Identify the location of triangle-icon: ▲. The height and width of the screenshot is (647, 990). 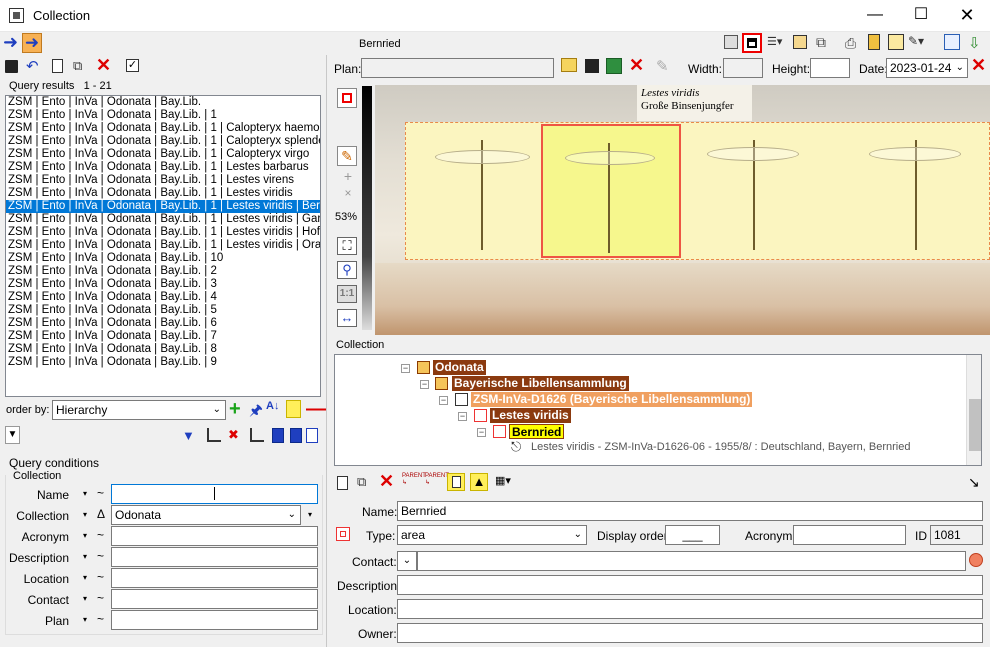
(479, 482).